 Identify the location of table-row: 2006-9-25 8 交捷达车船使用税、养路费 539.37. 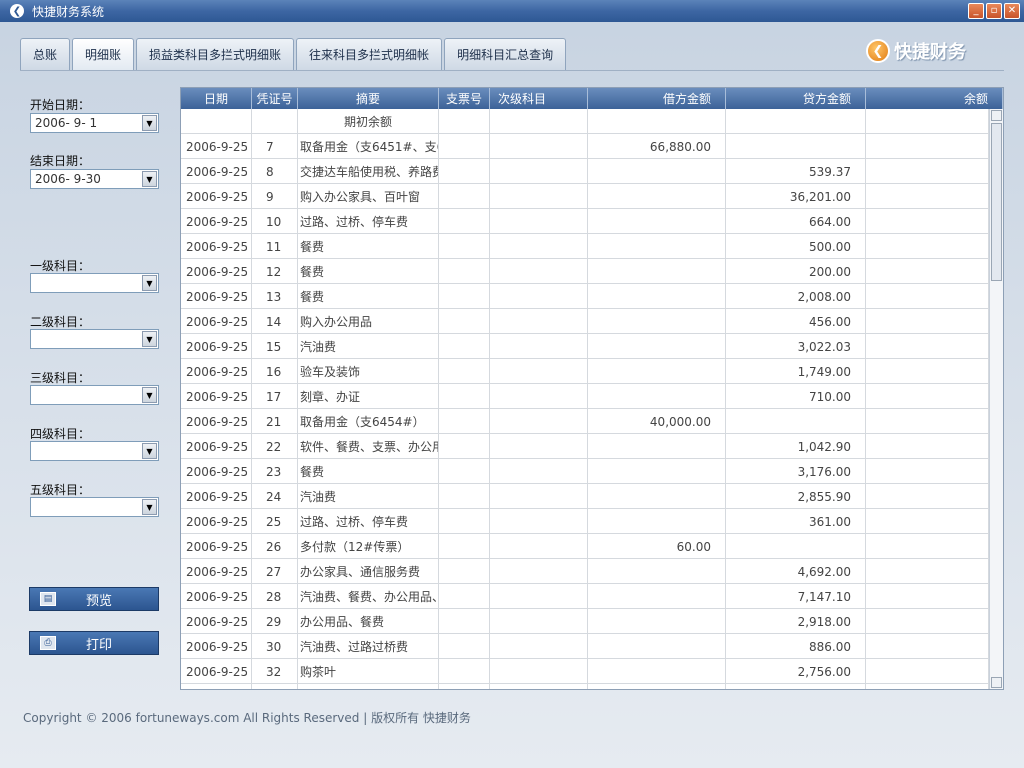
(585, 171).